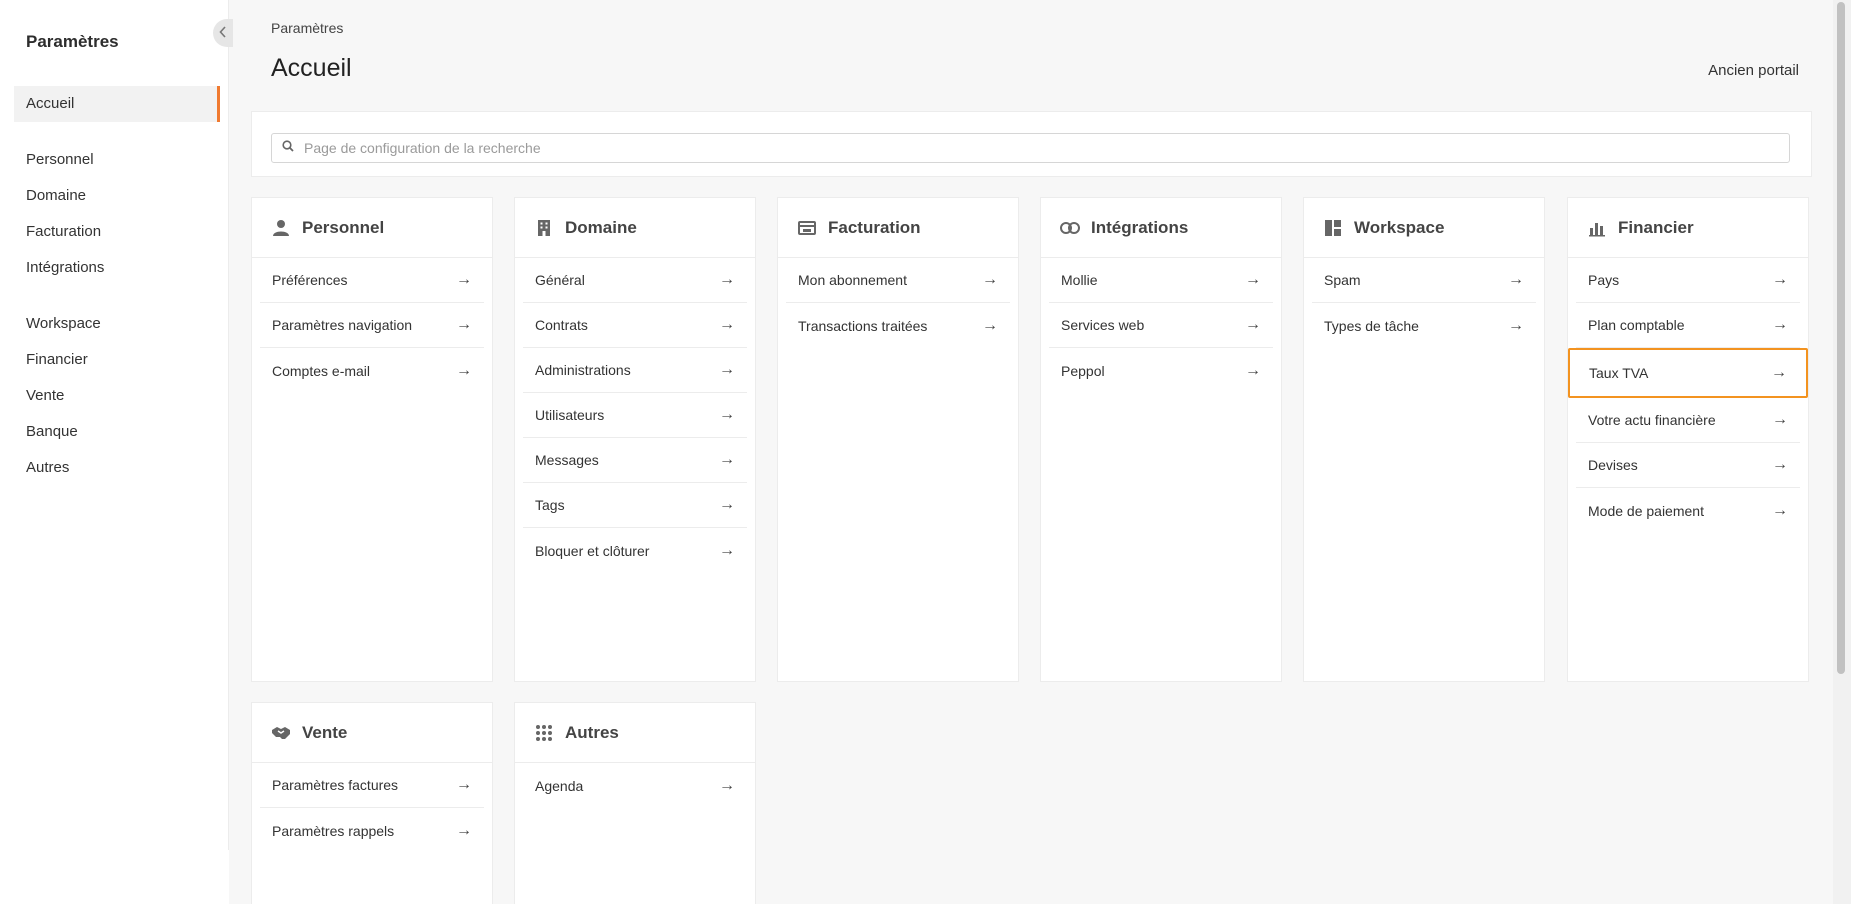 The image size is (1851, 904). What do you see at coordinates (72, 41) in the screenshot?
I see `sidebar-title: Paramètres` at bounding box center [72, 41].